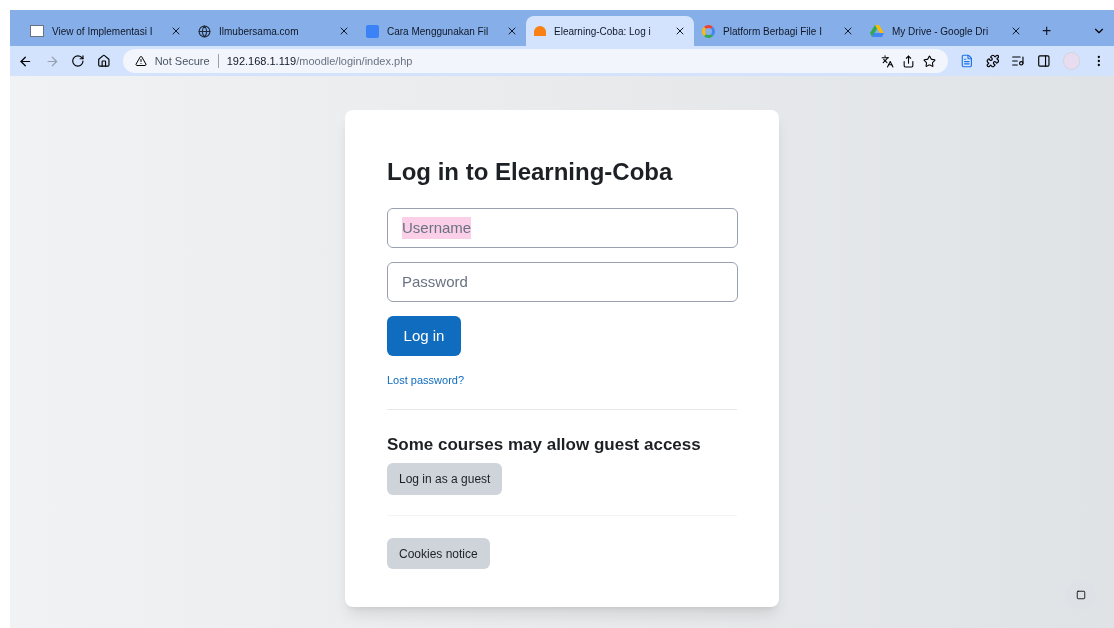 This screenshot has height=628, width=1114. Describe the element at coordinates (437, 228) in the screenshot. I see `placeholder-text: Username` at that location.